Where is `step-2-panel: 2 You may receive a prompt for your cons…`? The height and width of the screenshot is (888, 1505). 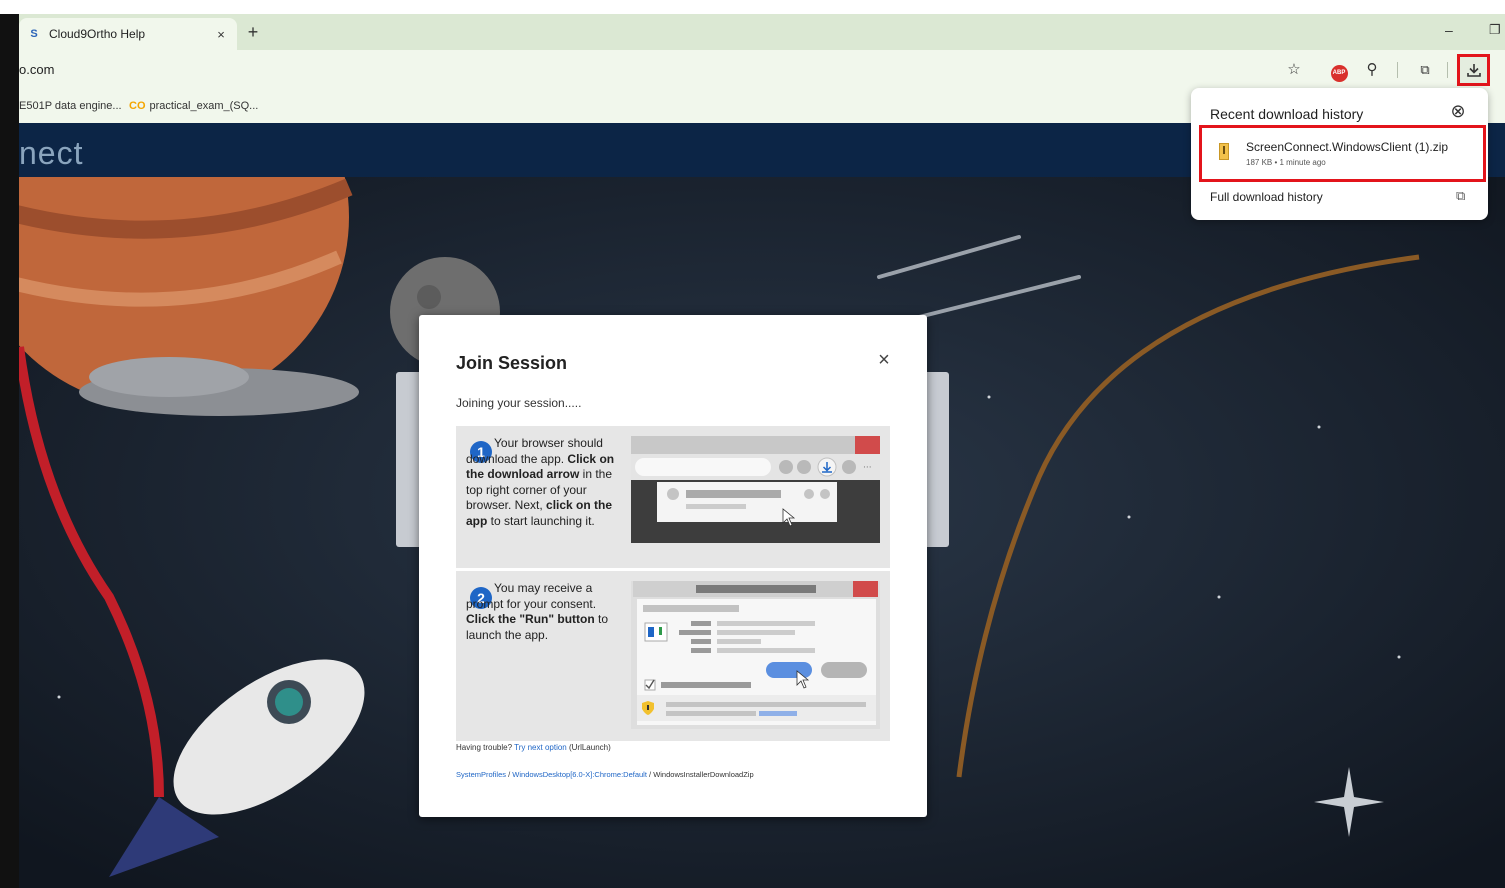 step-2-panel: 2 You may receive a prompt for your cons… is located at coordinates (673, 656).